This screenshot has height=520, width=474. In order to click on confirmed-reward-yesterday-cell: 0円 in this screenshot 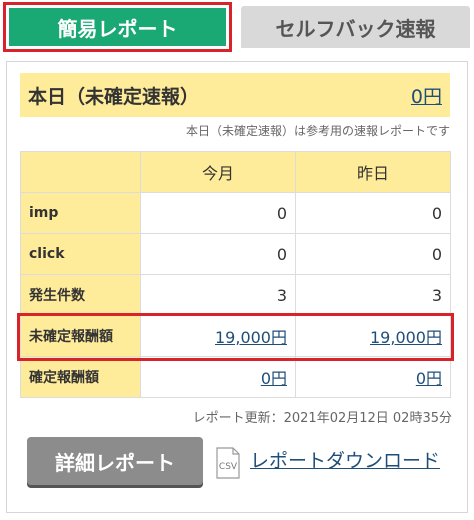, I will do `click(373, 377)`.